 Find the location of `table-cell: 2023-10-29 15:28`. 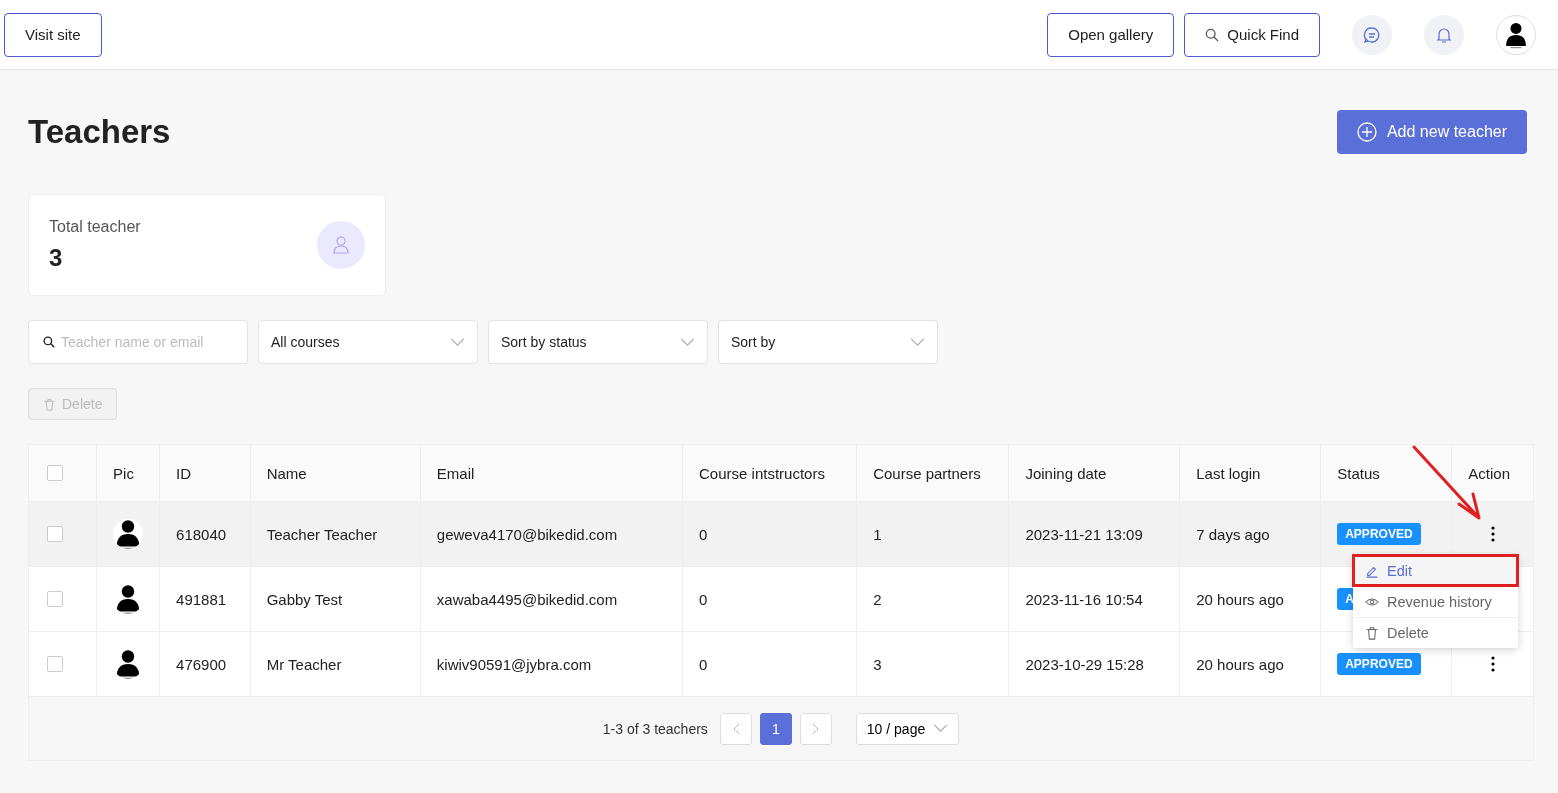

table-cell: 2023-10-29 15:28 is located at coordinates (1094, 664).